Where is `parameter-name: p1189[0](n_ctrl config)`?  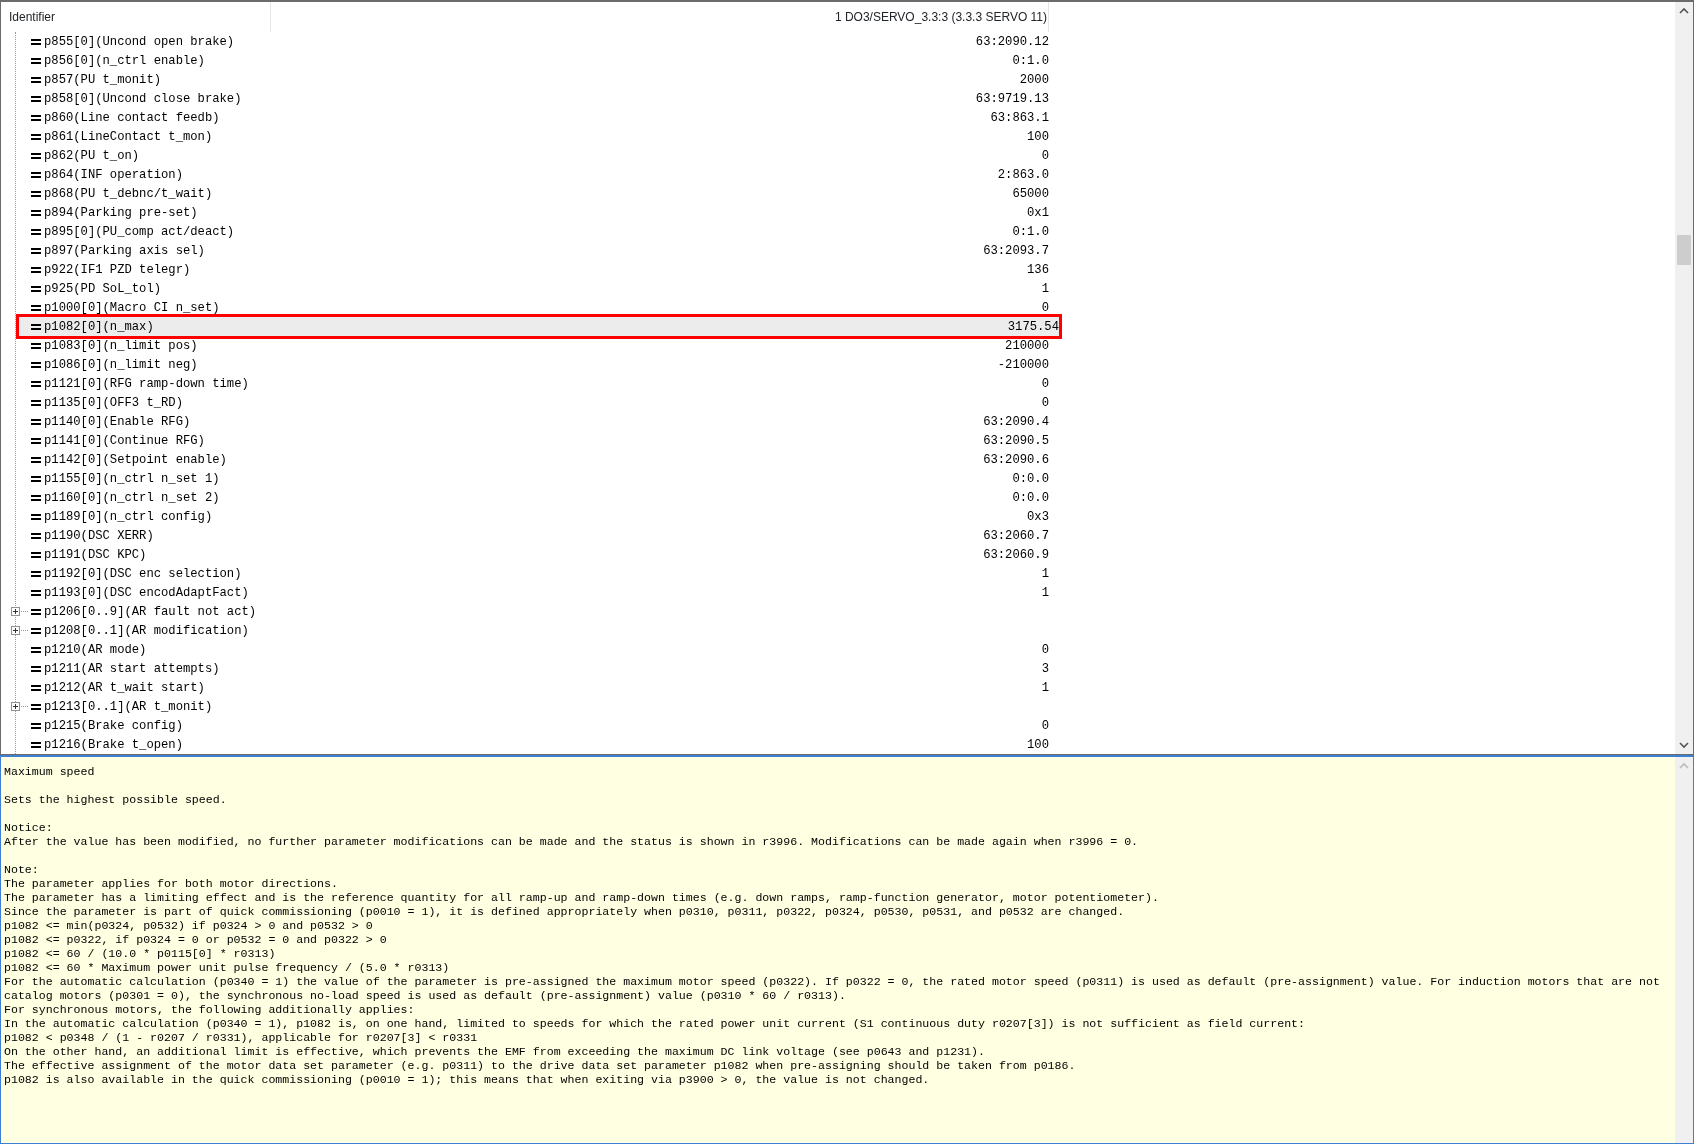 parameter-name: p1189[0](n_ctrl config) is located at coordinates (128, 516).